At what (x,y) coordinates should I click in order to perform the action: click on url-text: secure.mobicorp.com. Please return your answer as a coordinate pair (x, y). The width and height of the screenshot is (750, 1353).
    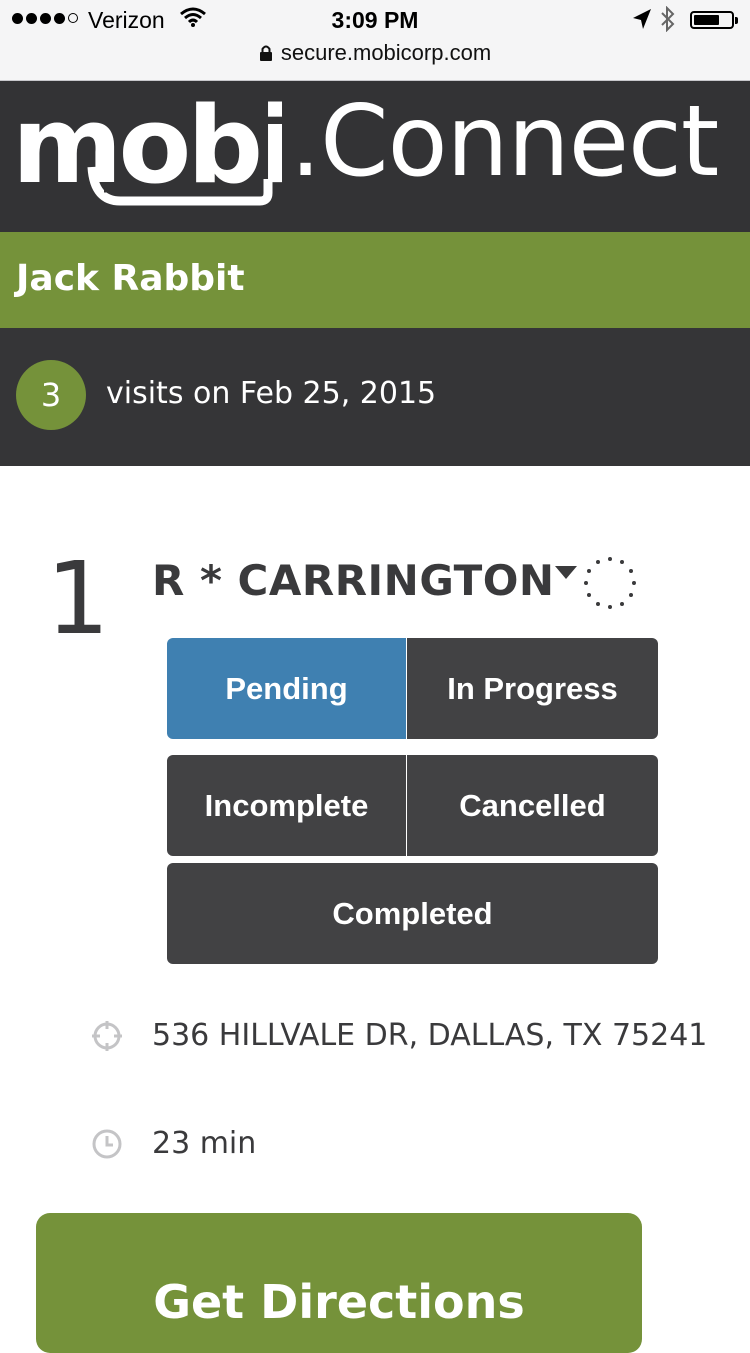
    Looking at the image, I should click on (386, 52).